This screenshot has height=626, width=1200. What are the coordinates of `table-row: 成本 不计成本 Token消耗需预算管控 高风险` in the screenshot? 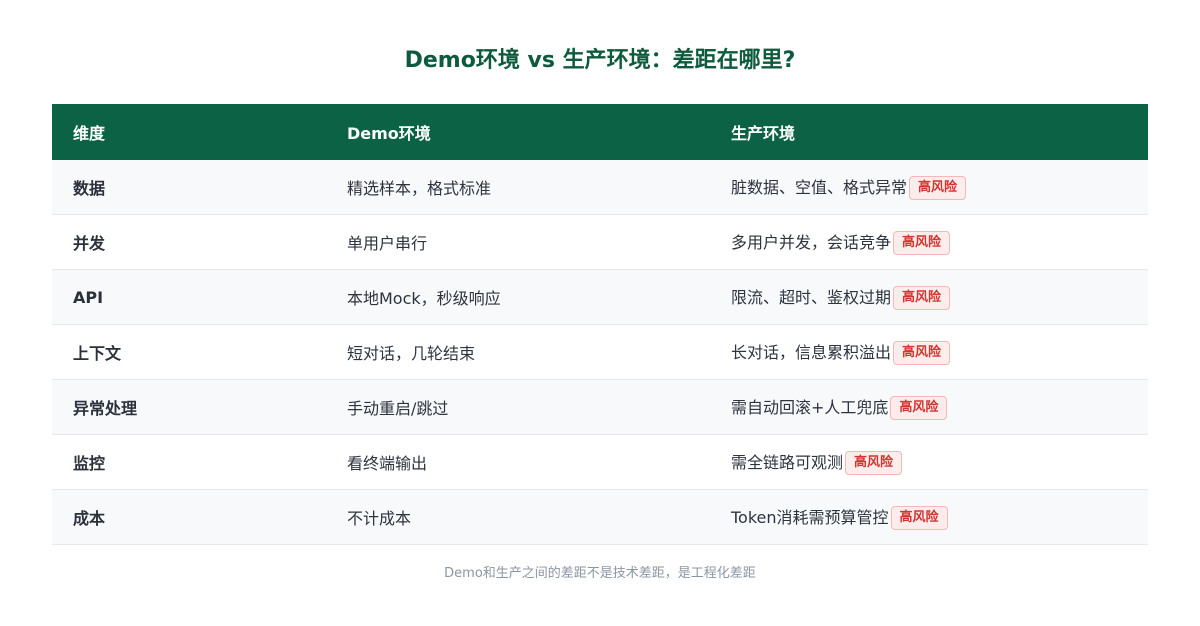 It's located at (600, 517).